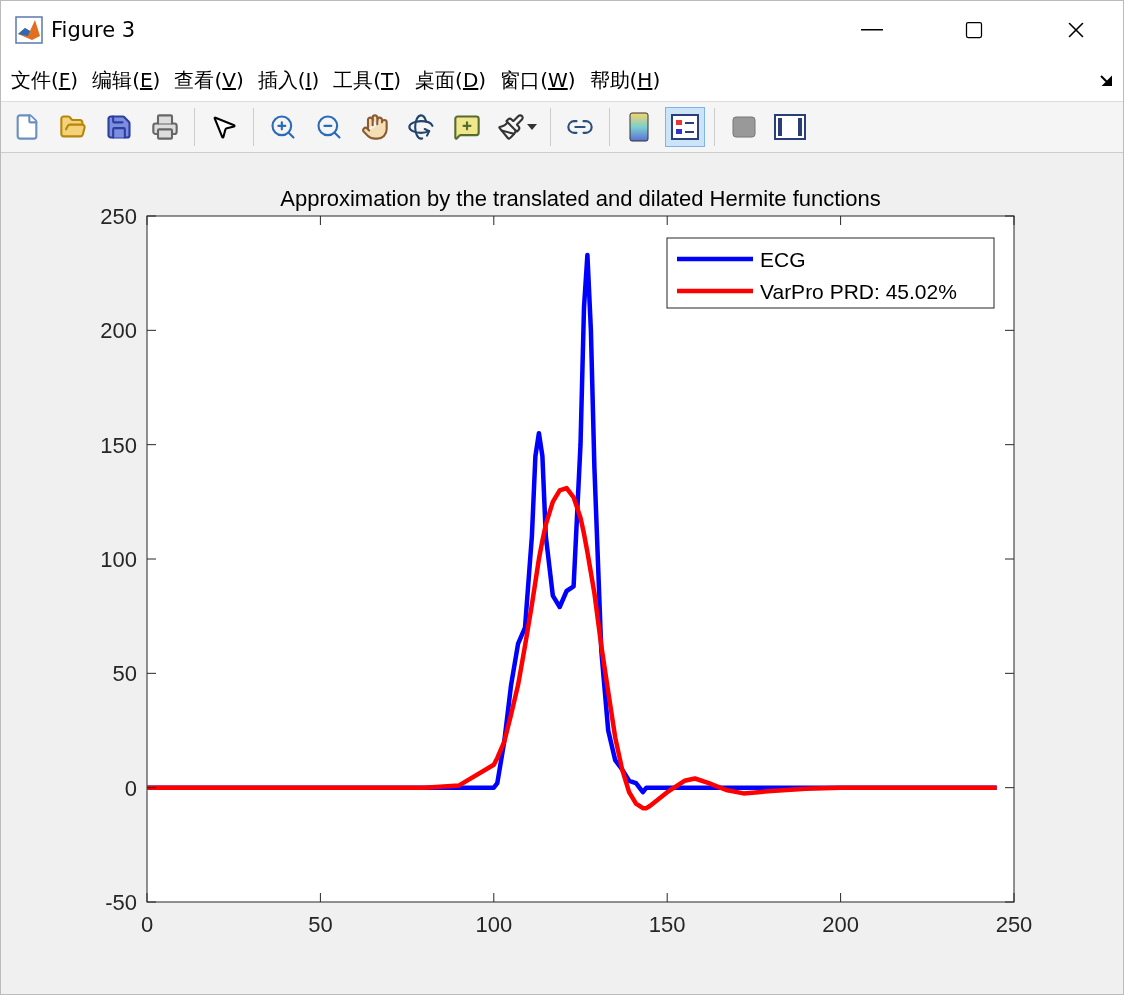 Image resolution: width=1124 pixels, height=995 pixels. I want to click on x-tick-label: 250, so click(1014, 924).